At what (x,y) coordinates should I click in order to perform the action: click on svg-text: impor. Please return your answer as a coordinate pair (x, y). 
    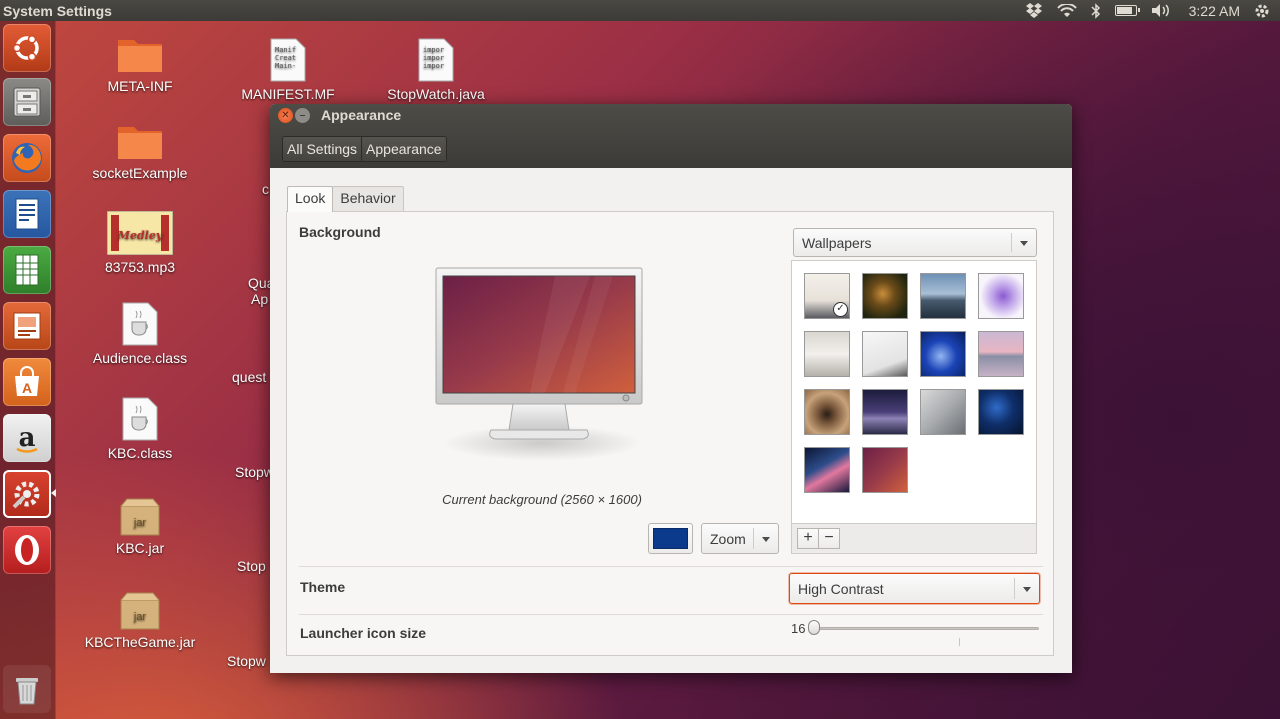
    Looking at the image, I should click on (433, 58).